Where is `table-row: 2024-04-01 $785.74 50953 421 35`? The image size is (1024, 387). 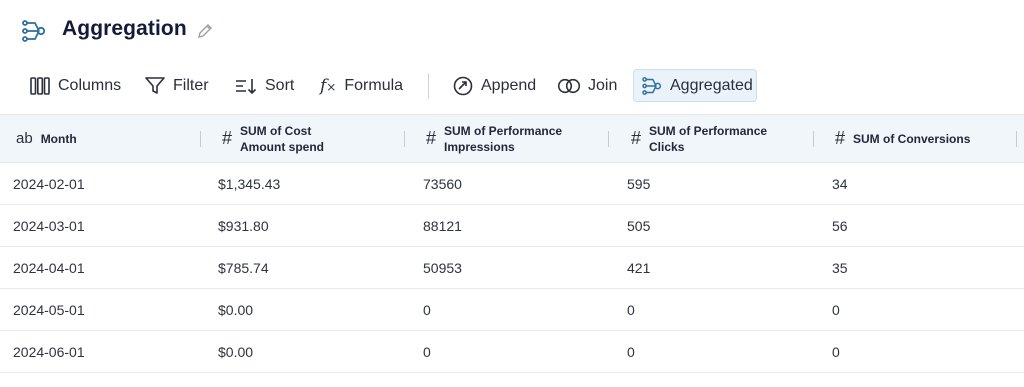 table-row: 2024-04-01 $785.74 50953 421 35 is located at coordinates (512, 268).